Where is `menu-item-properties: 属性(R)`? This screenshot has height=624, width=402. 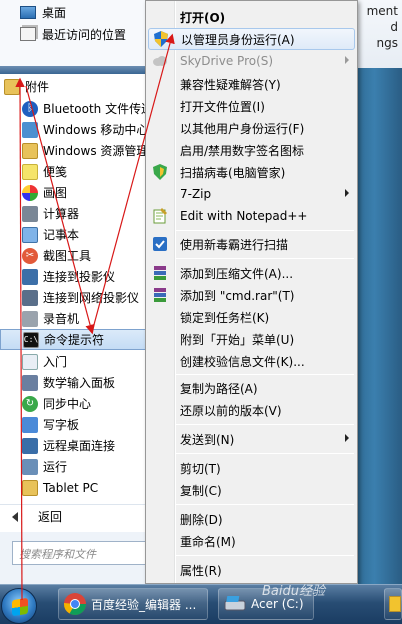 menu-item-properties: 属性(R) is located at coordinates (251, 570).